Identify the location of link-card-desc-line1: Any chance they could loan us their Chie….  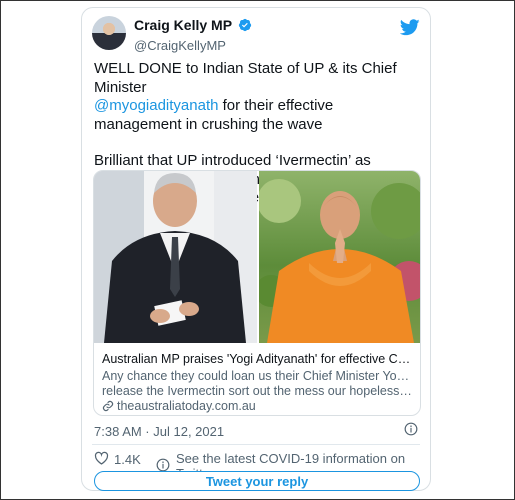
(258, 376).